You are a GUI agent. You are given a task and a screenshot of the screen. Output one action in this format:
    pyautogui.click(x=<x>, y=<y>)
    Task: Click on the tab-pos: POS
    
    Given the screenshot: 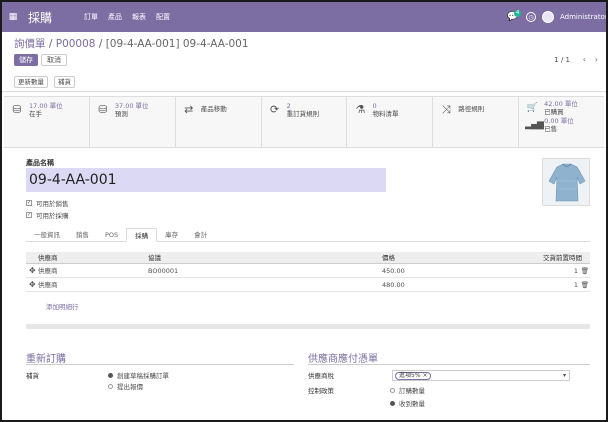 What is the action you would take?
    pyautogui.click(x=111, y=234)
    